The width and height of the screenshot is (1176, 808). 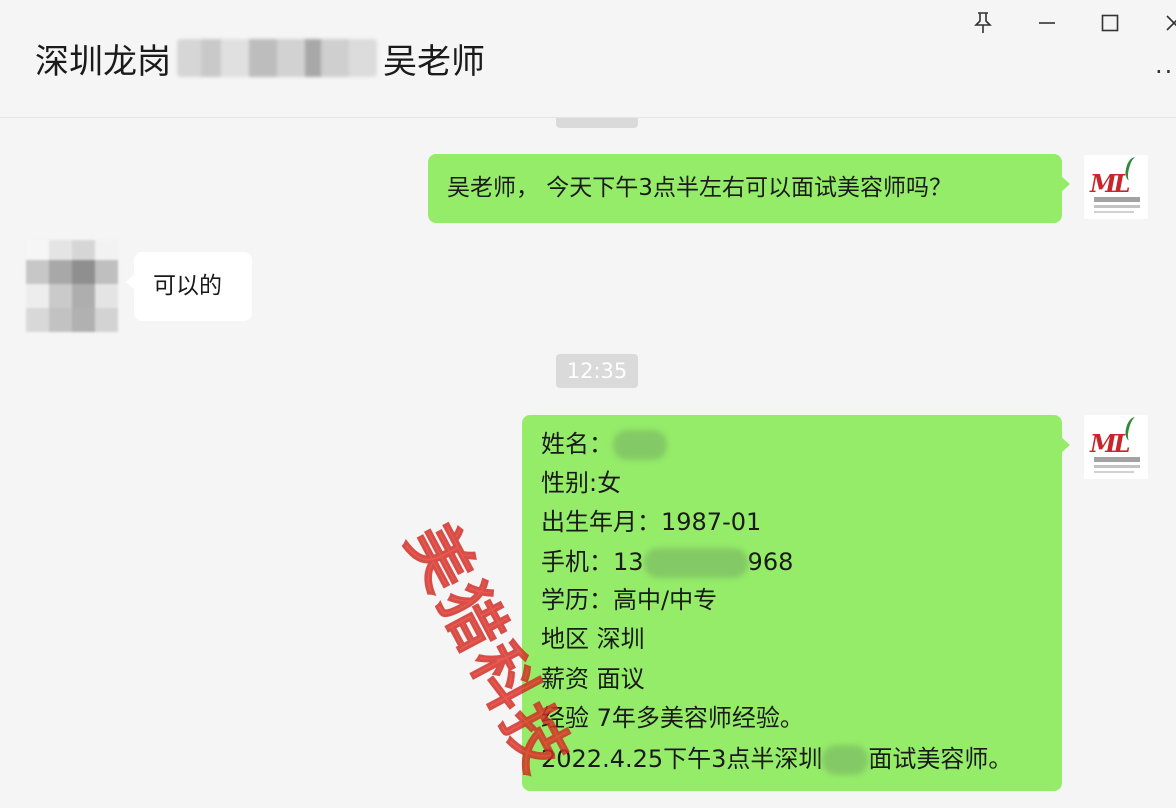 What do you see at coordinates (592, 562) in the screenshot?
I see `resume-phone-prefix: 手机：13` at bounding box center [592, 562].